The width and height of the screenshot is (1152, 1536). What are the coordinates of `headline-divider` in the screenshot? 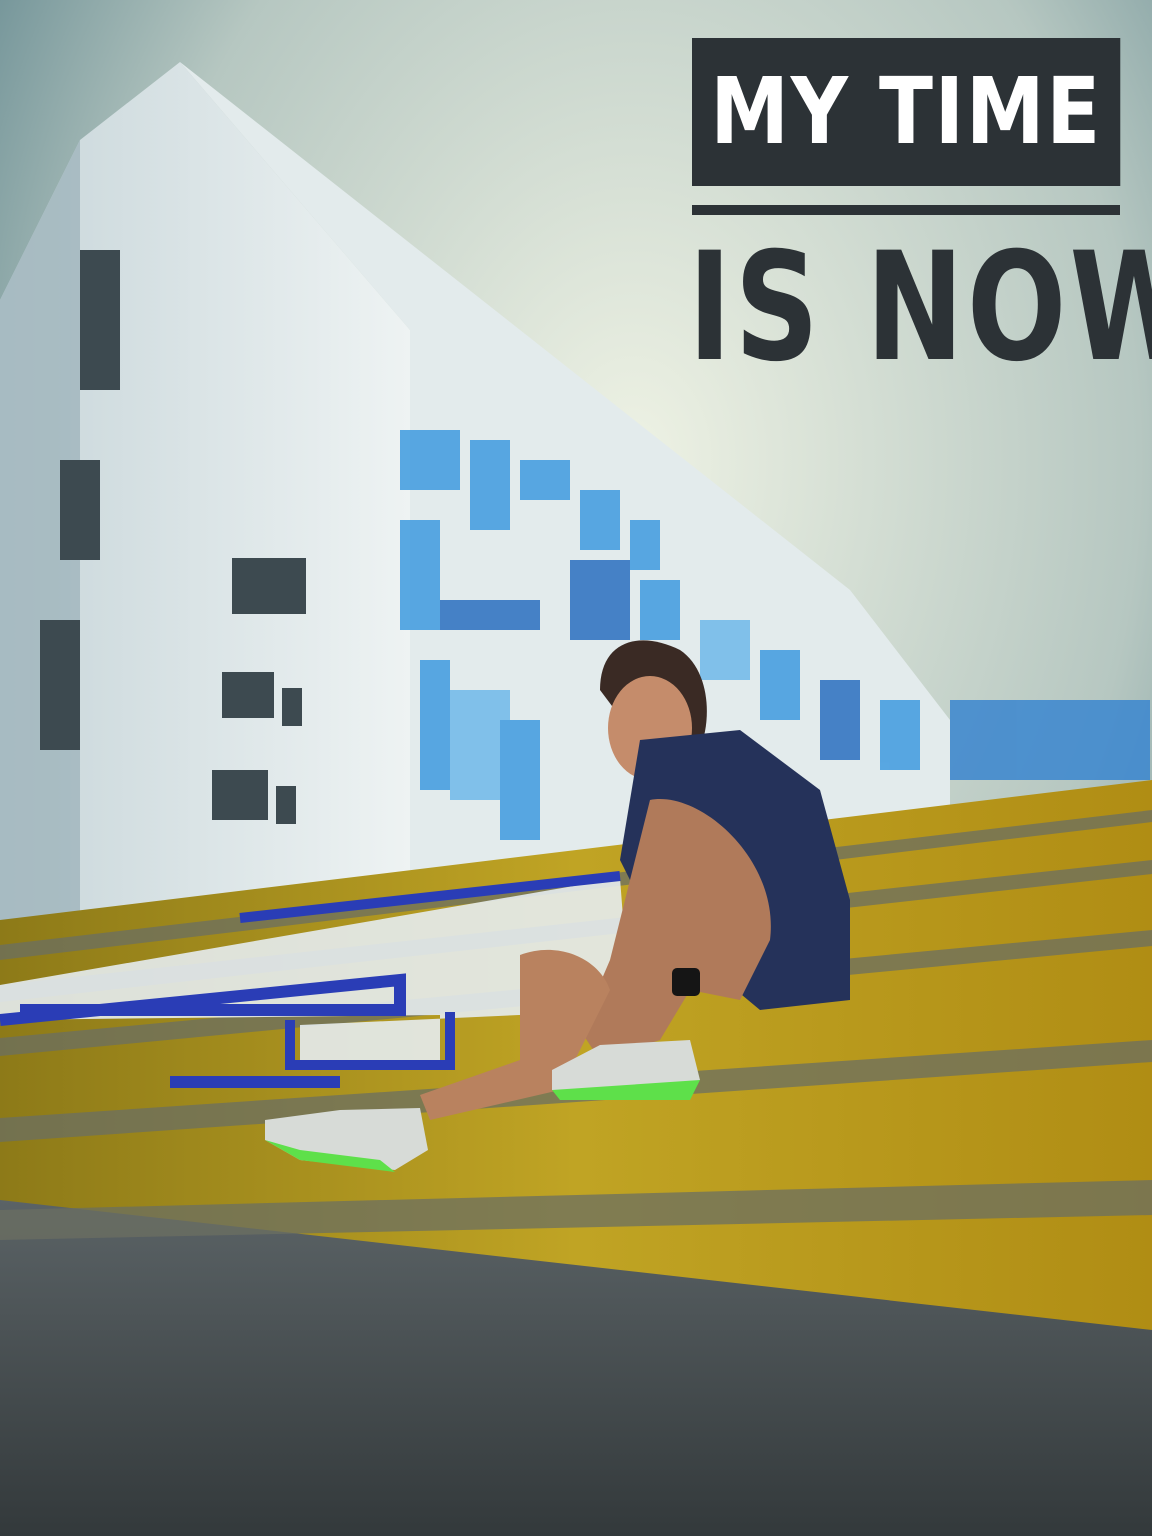 It's located at (906, 210).